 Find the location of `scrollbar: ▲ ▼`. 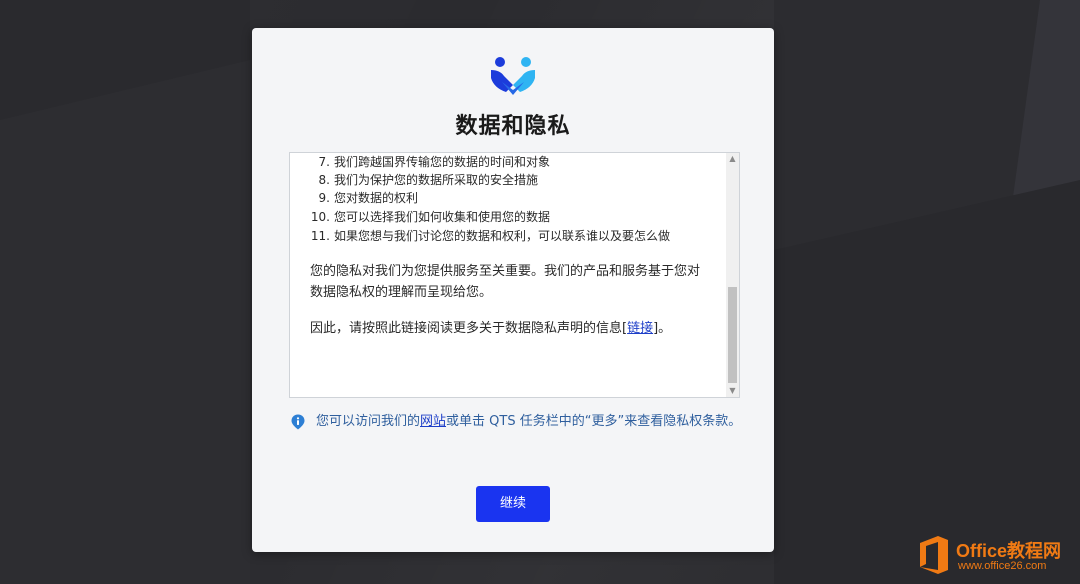

scrollbar: ▲ ▼ is located at coordinates (732, 275).